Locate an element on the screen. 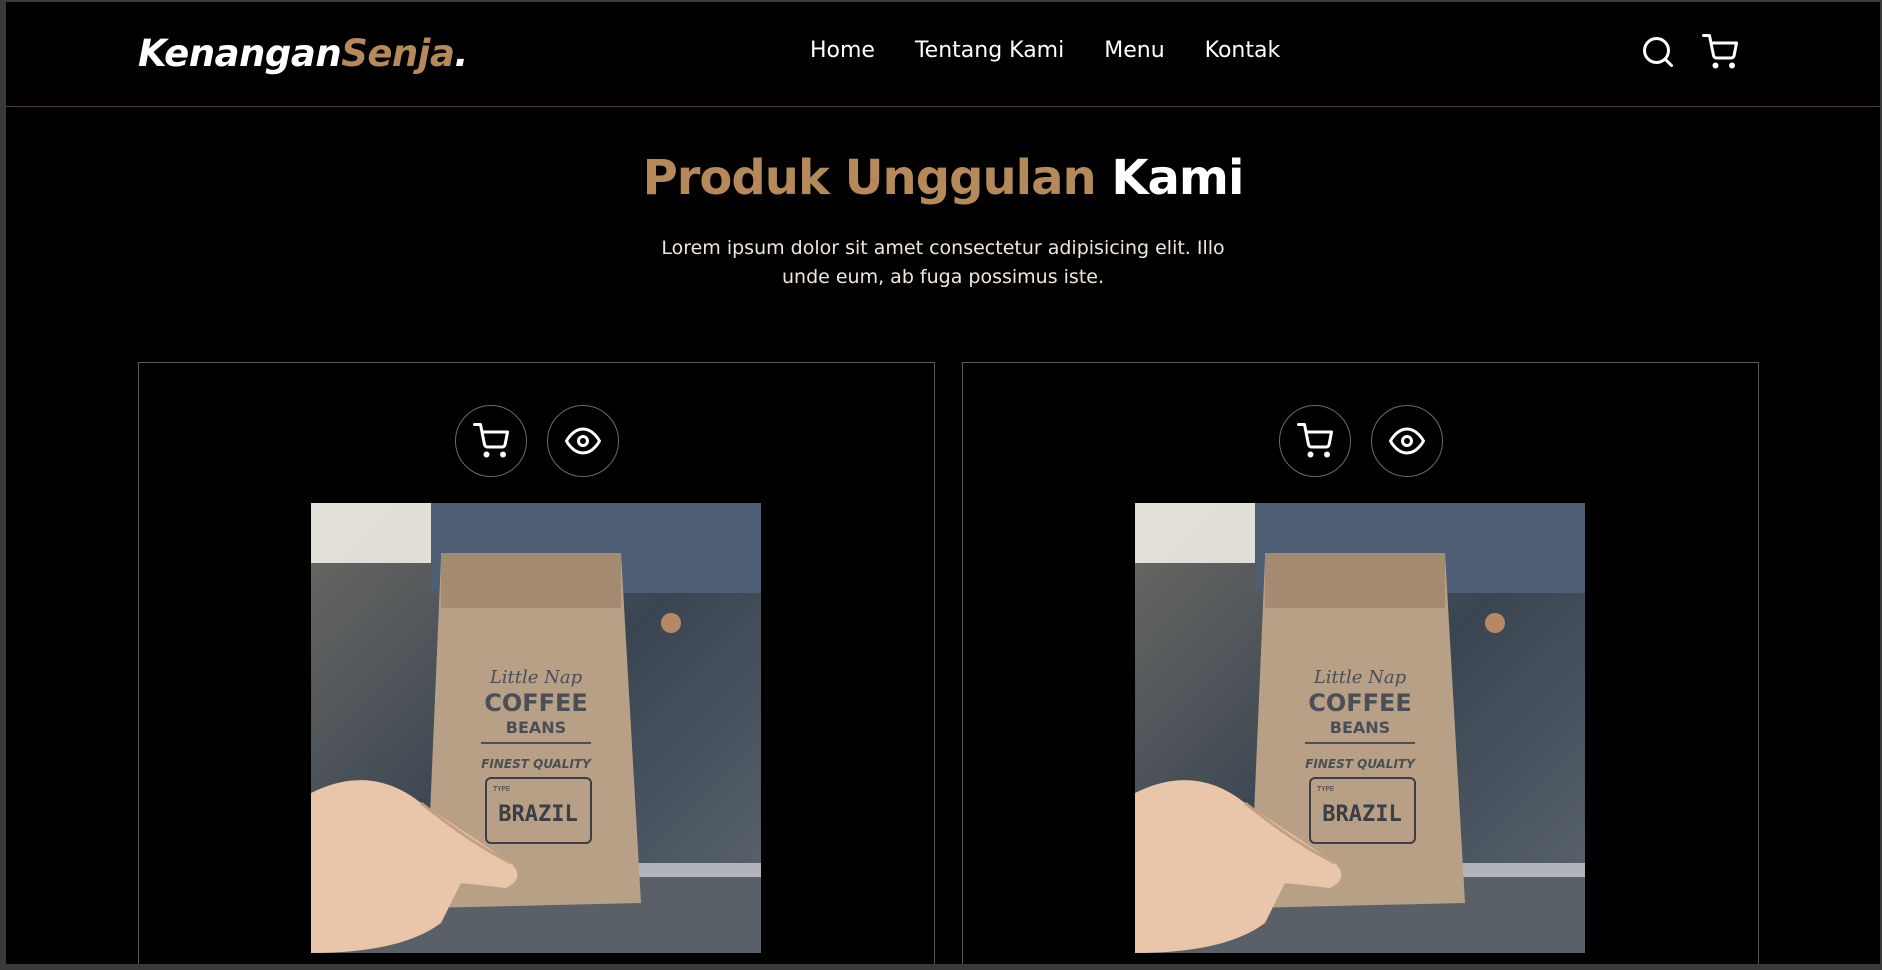 This screenshot has height=970, width=1882. brand-logo: KenanganSenja. is located at coordinates (303, 53).